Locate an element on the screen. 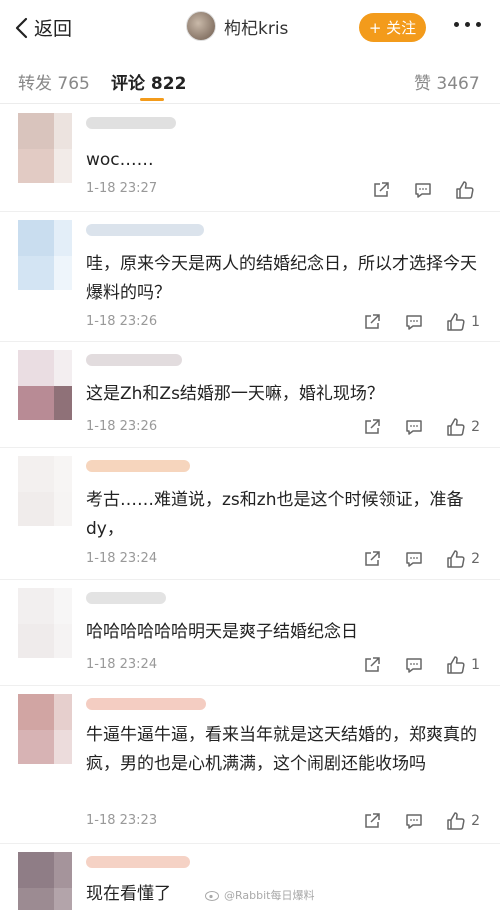 The height and width of the screenshot is (910, 500). comment-time: 1-18 23:27 is located at coordinates (122, 188).